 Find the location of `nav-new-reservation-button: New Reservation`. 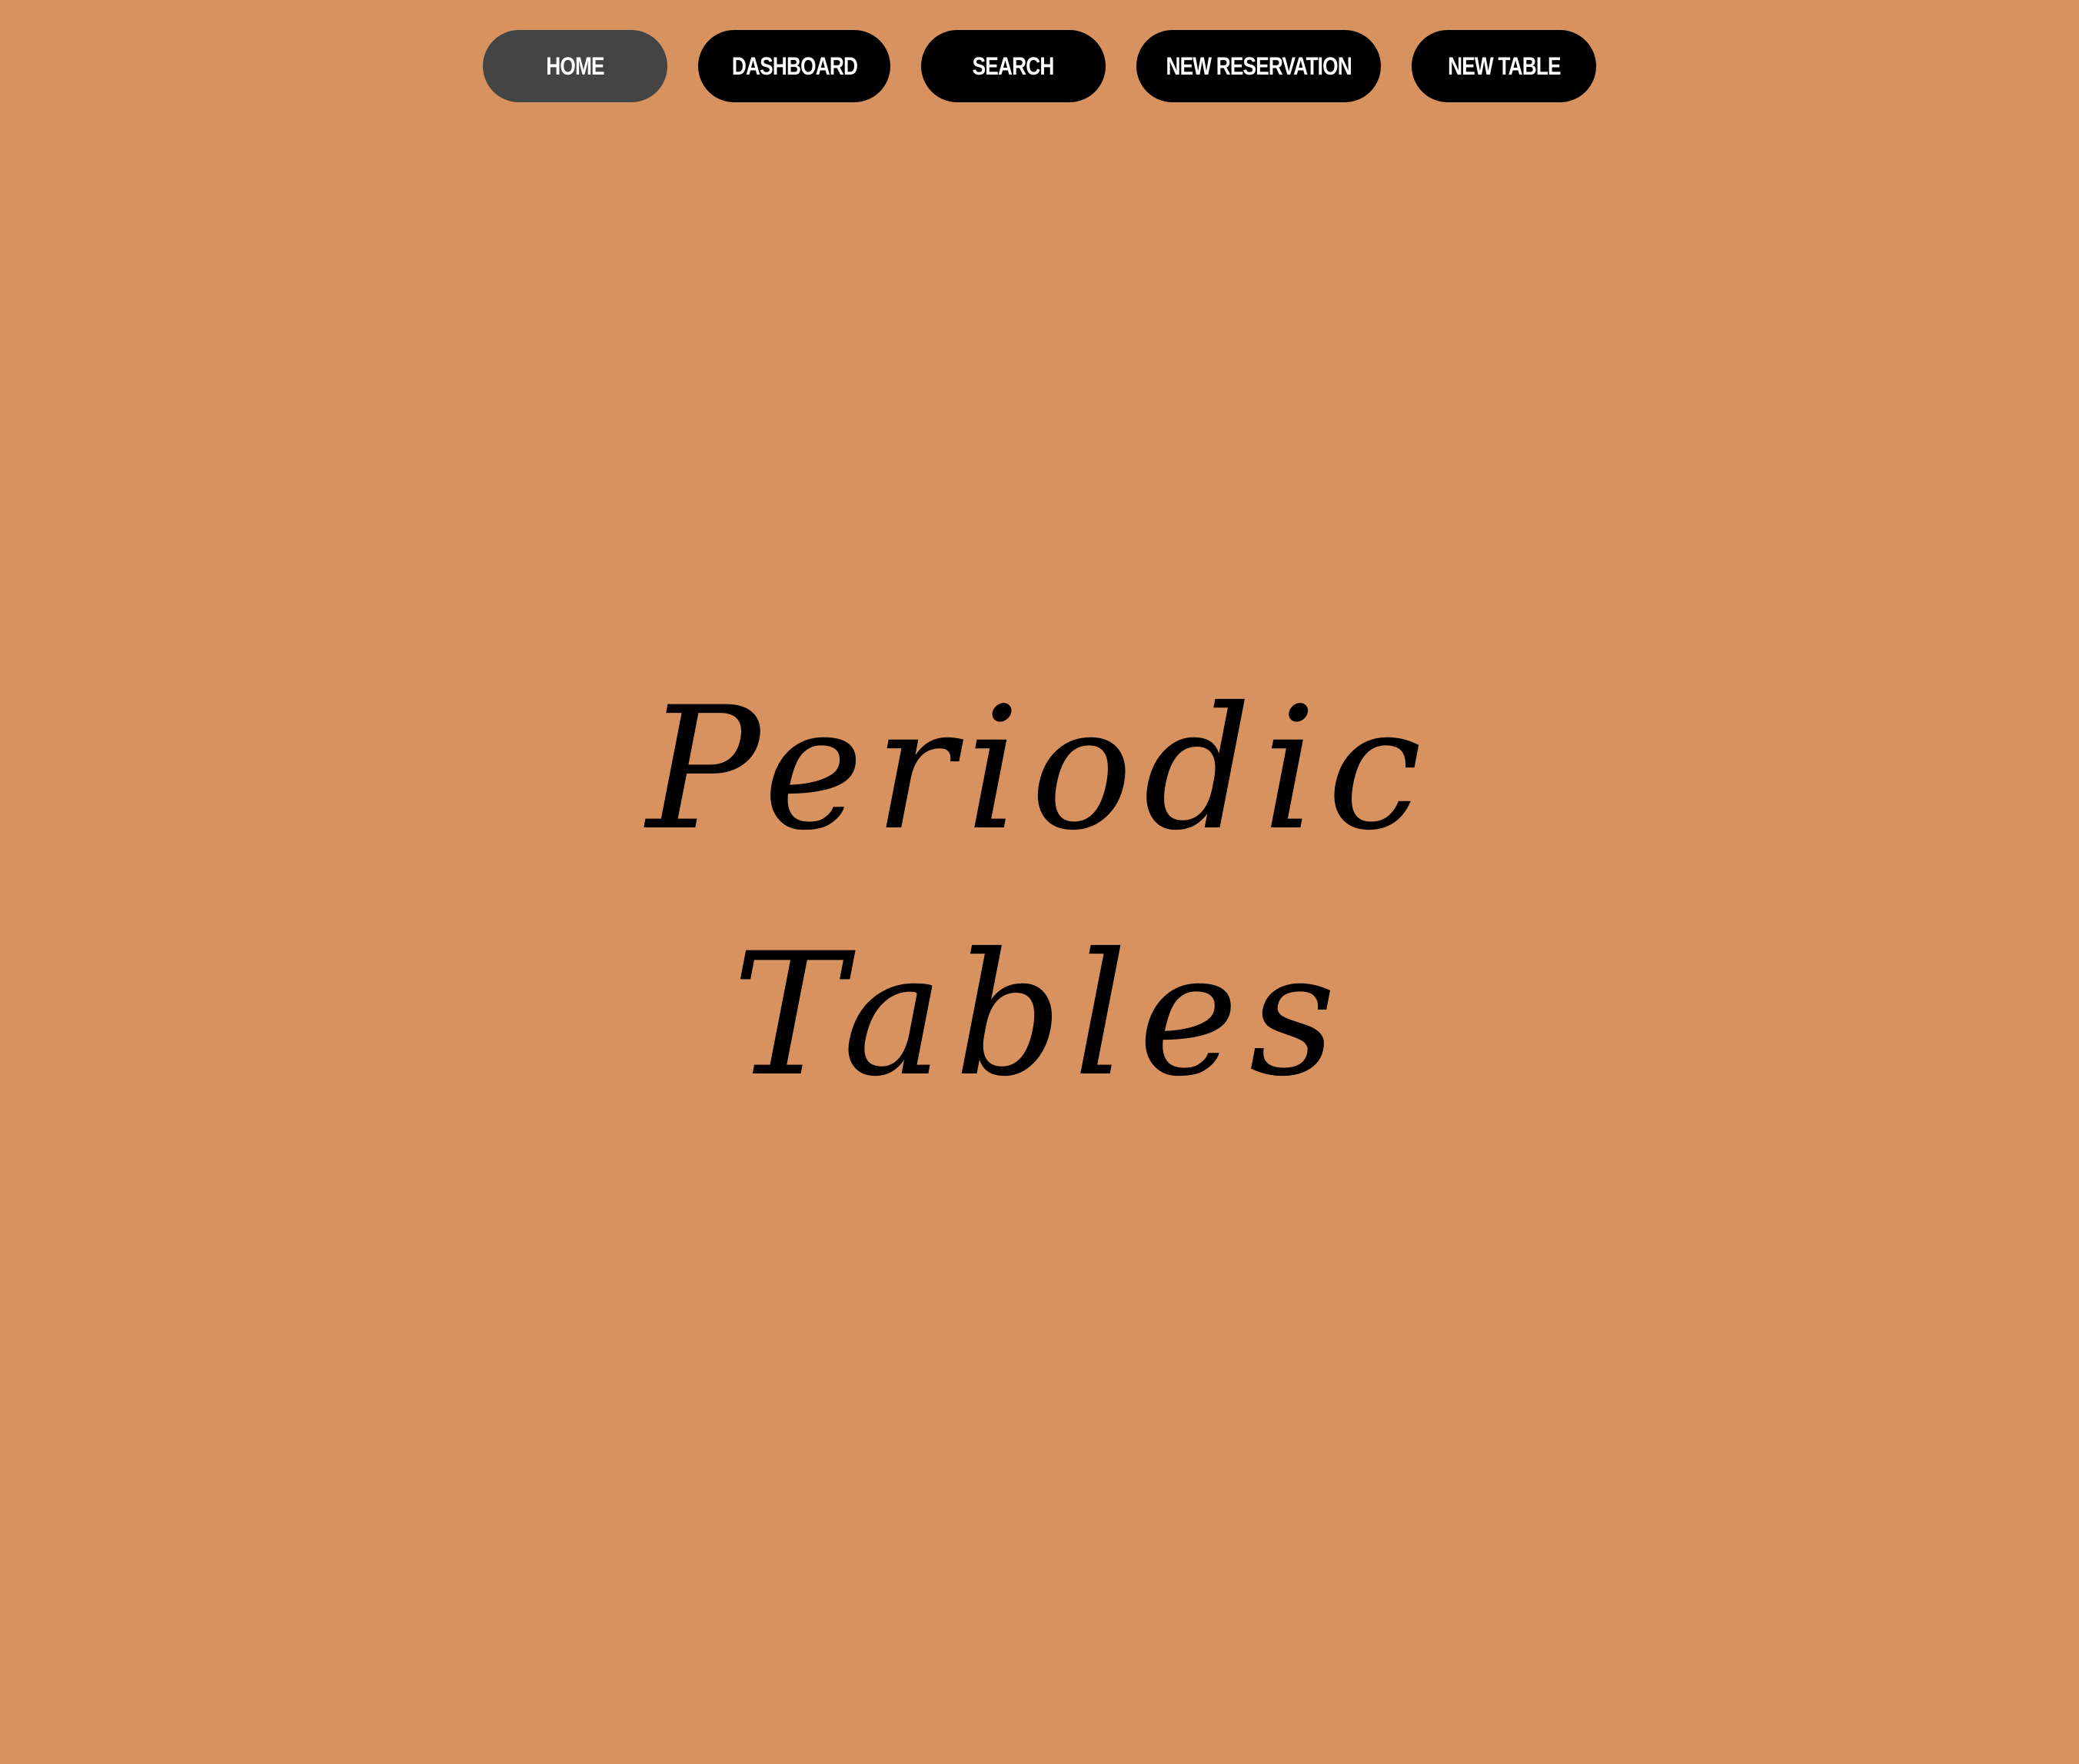

nav-new-reservation-button: New Reservation is located at coordinates (1258, 66).